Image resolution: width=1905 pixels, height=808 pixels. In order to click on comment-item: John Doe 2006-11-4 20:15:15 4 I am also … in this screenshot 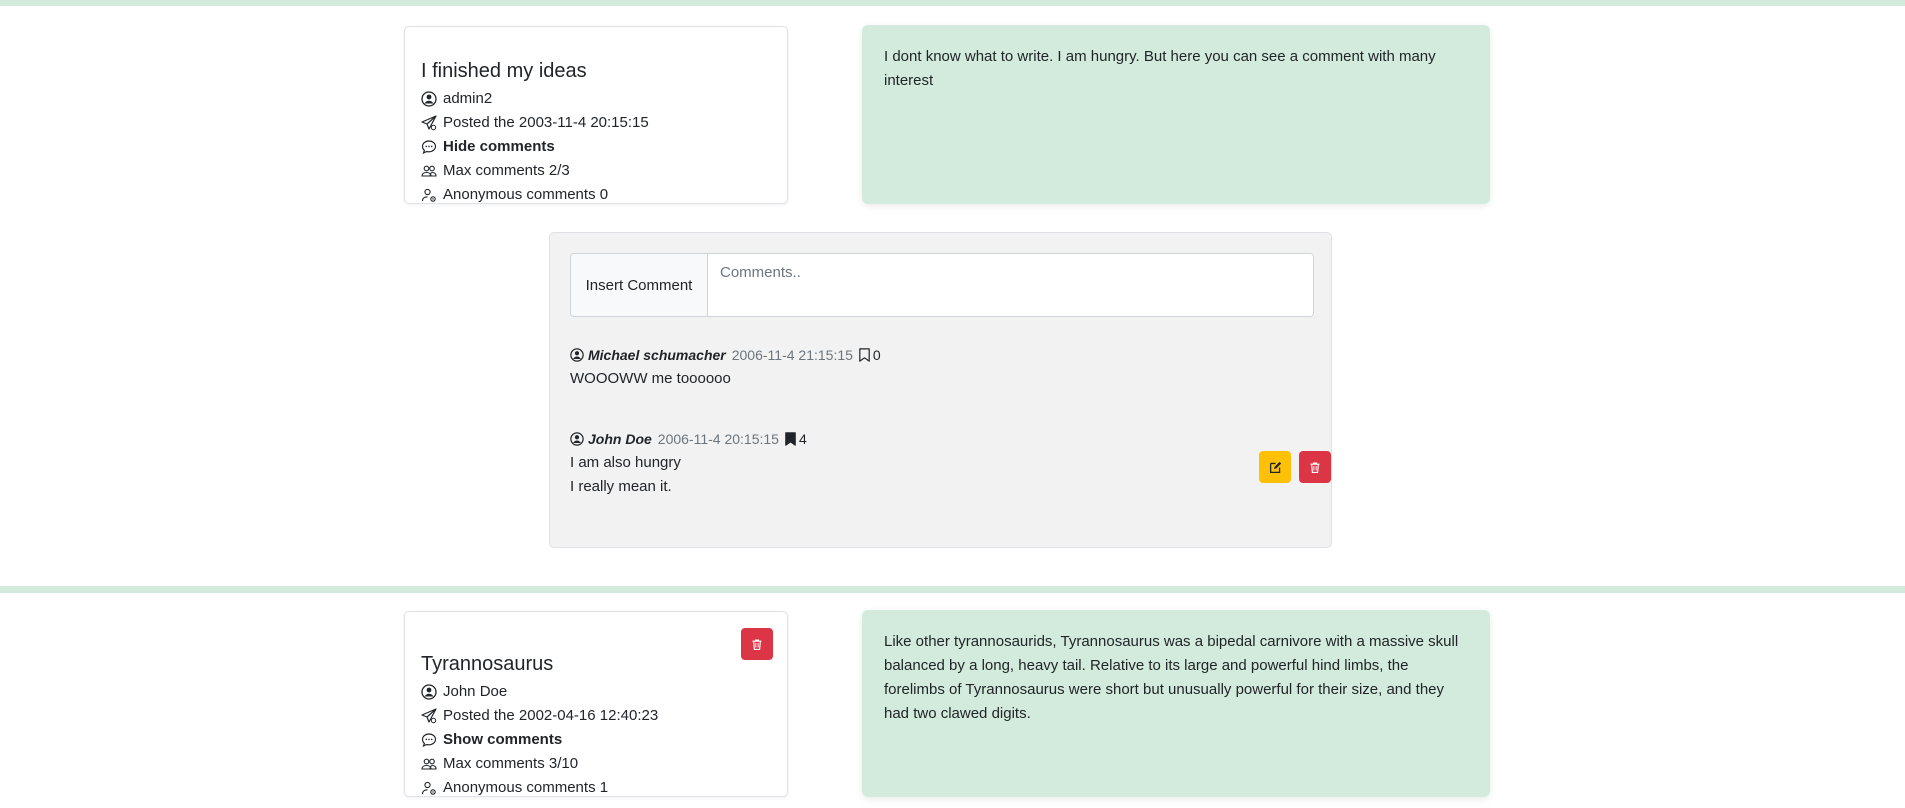, I will do `click(950, 464)`.